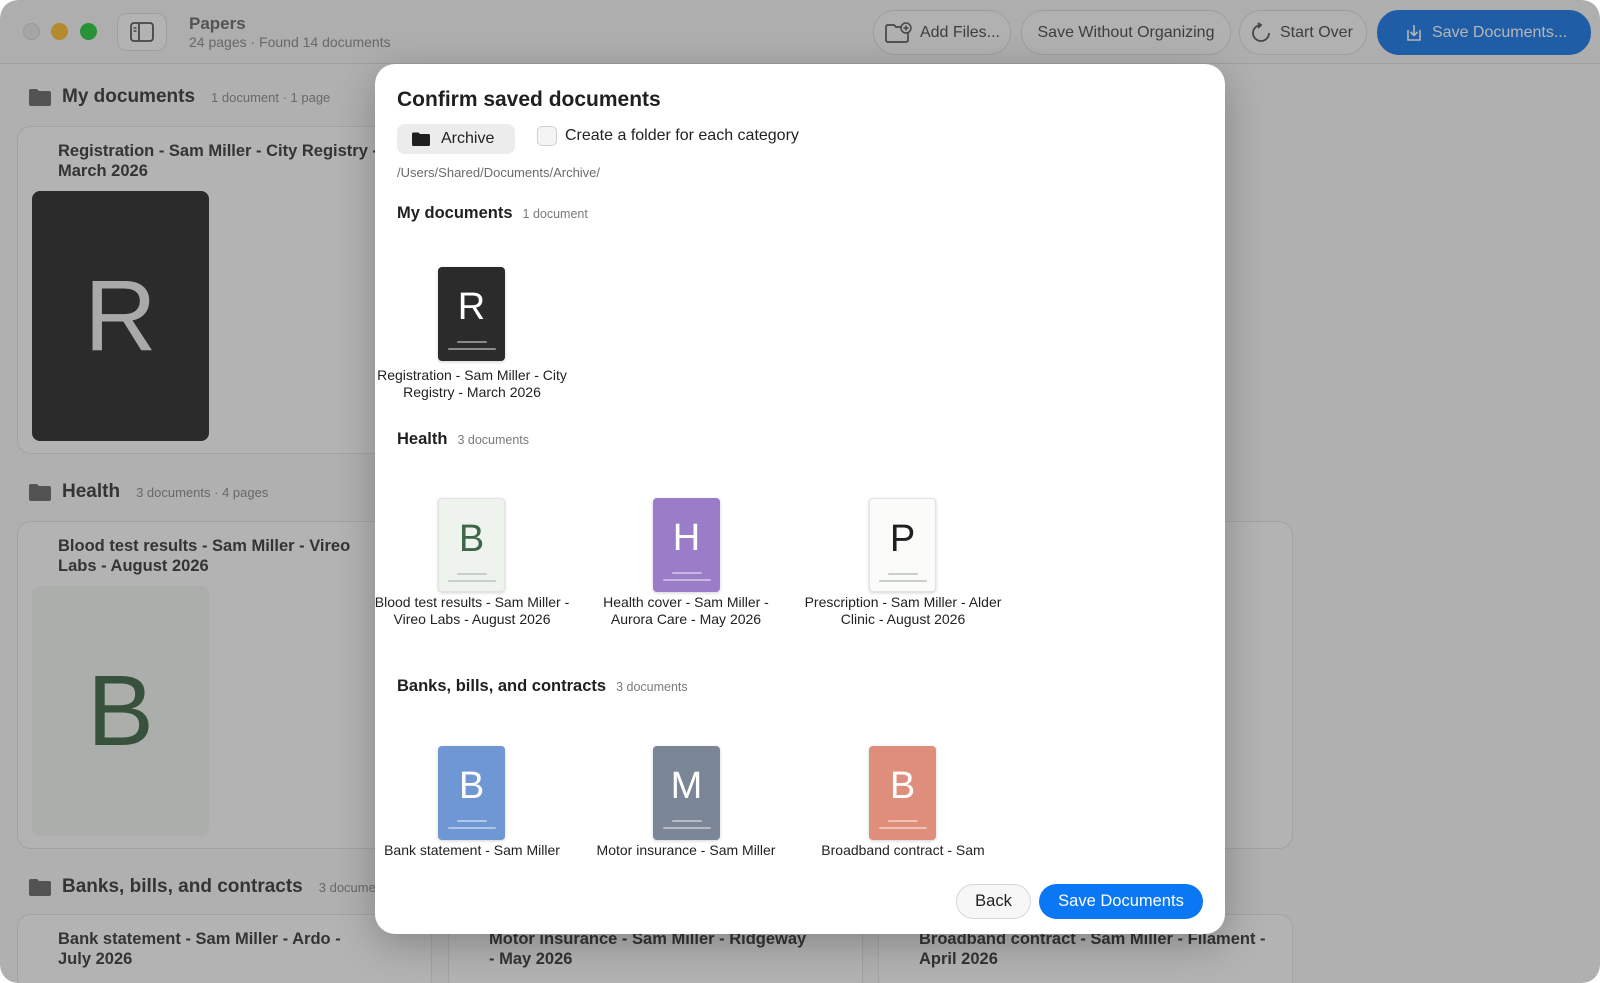 The image size is (1600, 983). Describe the element at coordinates (499, 172) in the screenshot. I see `destination-path: /Users/Shared/Documents/Archive/` at that location.